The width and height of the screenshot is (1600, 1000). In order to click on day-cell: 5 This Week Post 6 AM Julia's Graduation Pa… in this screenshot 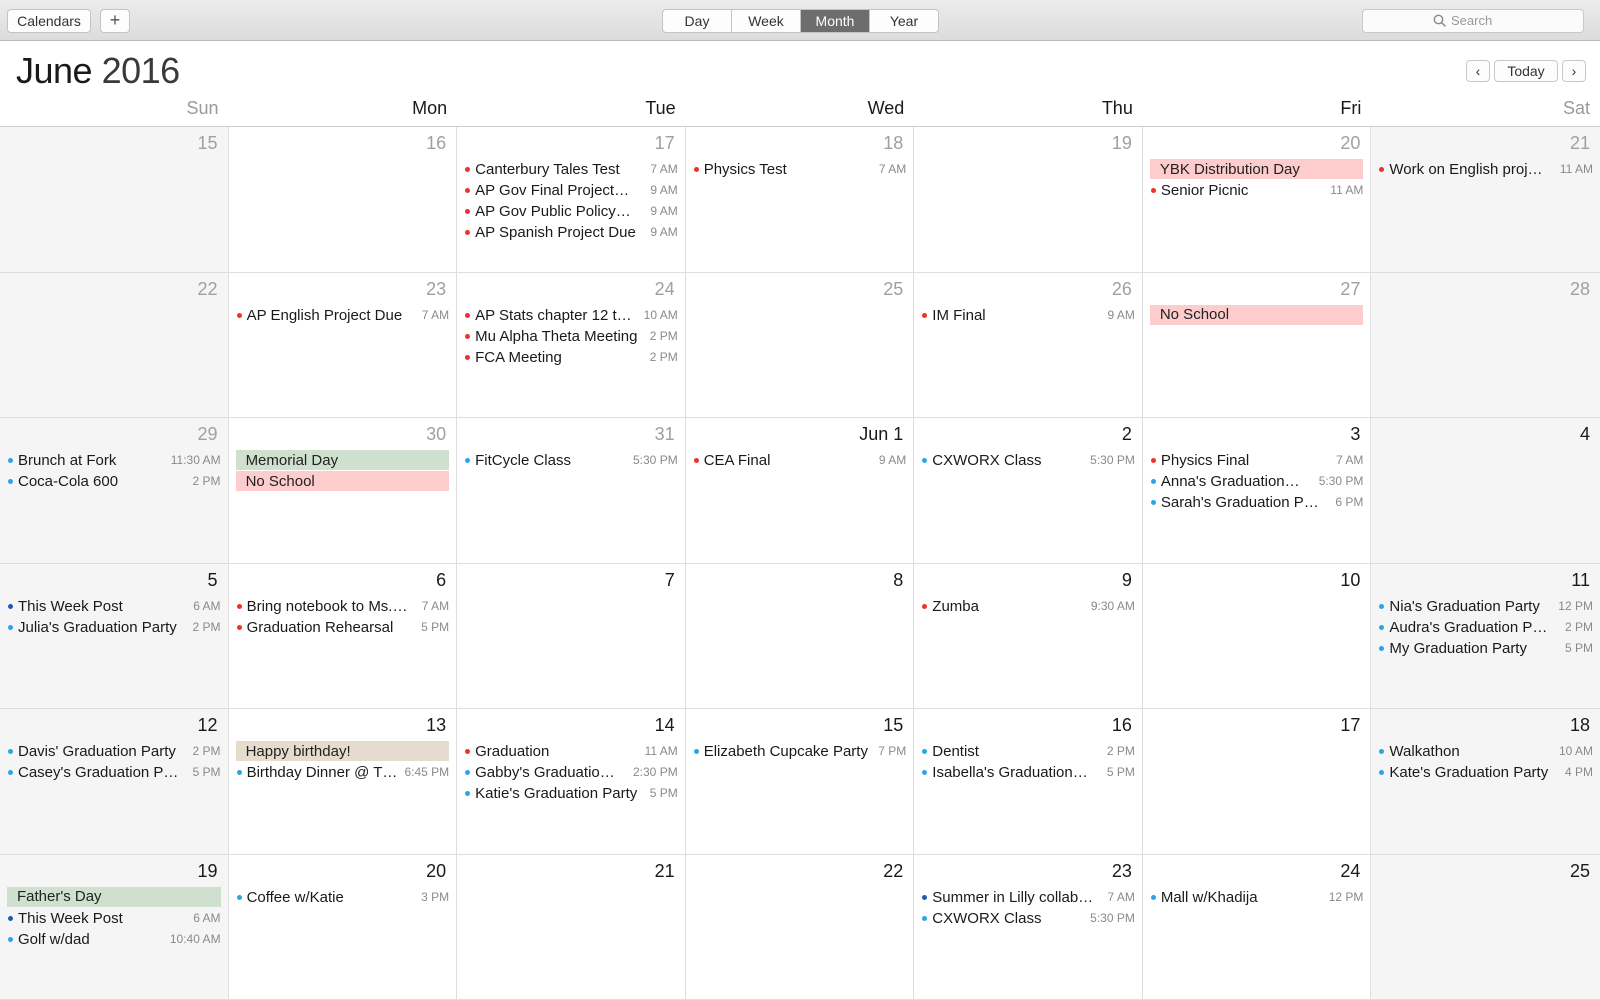, I will do `click(114, 636)`.